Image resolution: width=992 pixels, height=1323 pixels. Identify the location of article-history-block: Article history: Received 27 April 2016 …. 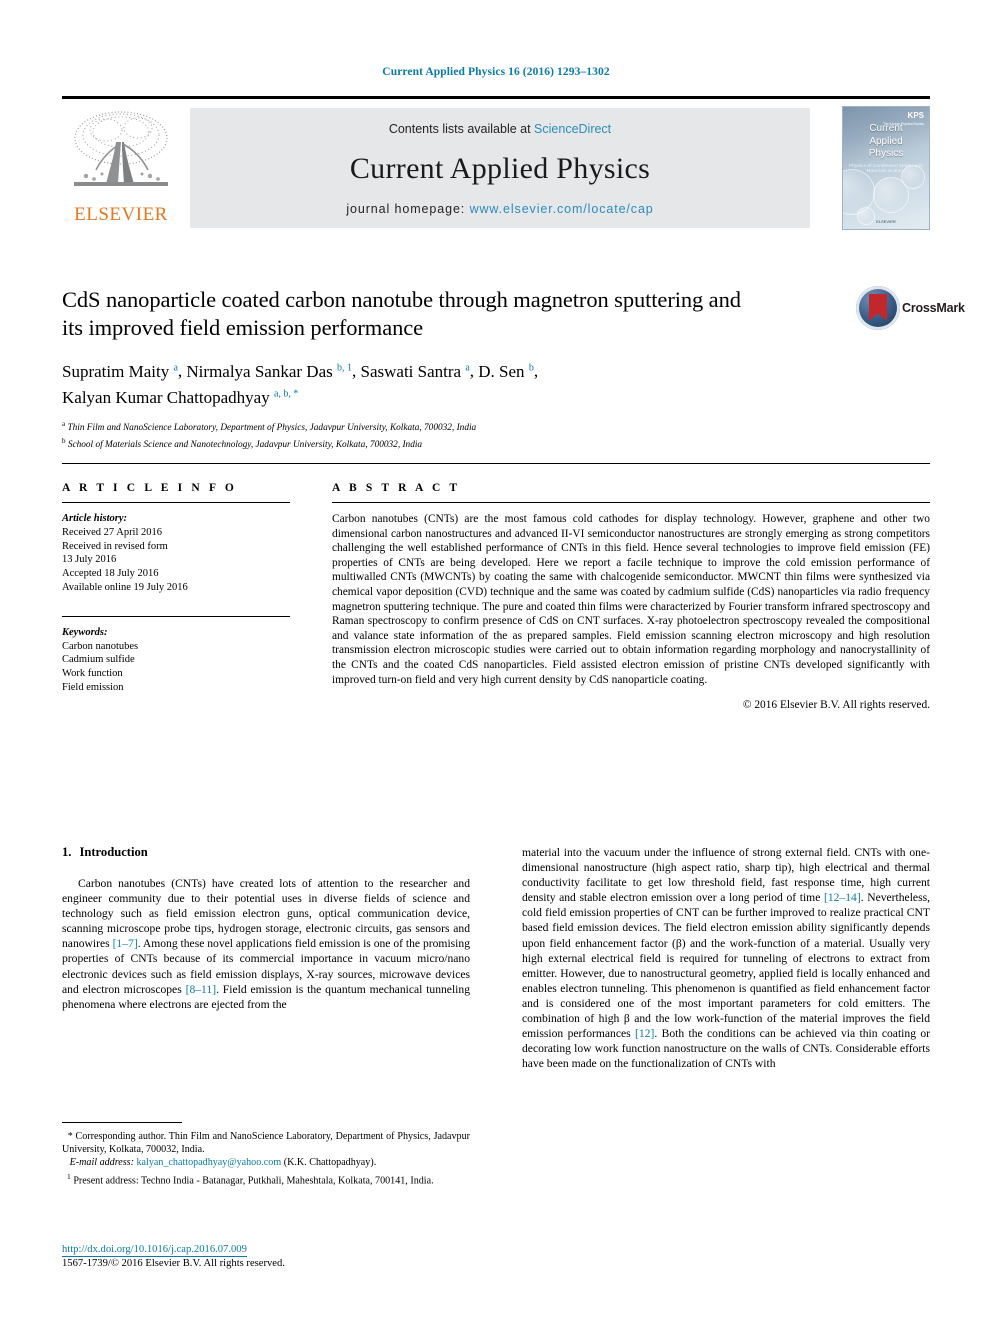
(176, 553).